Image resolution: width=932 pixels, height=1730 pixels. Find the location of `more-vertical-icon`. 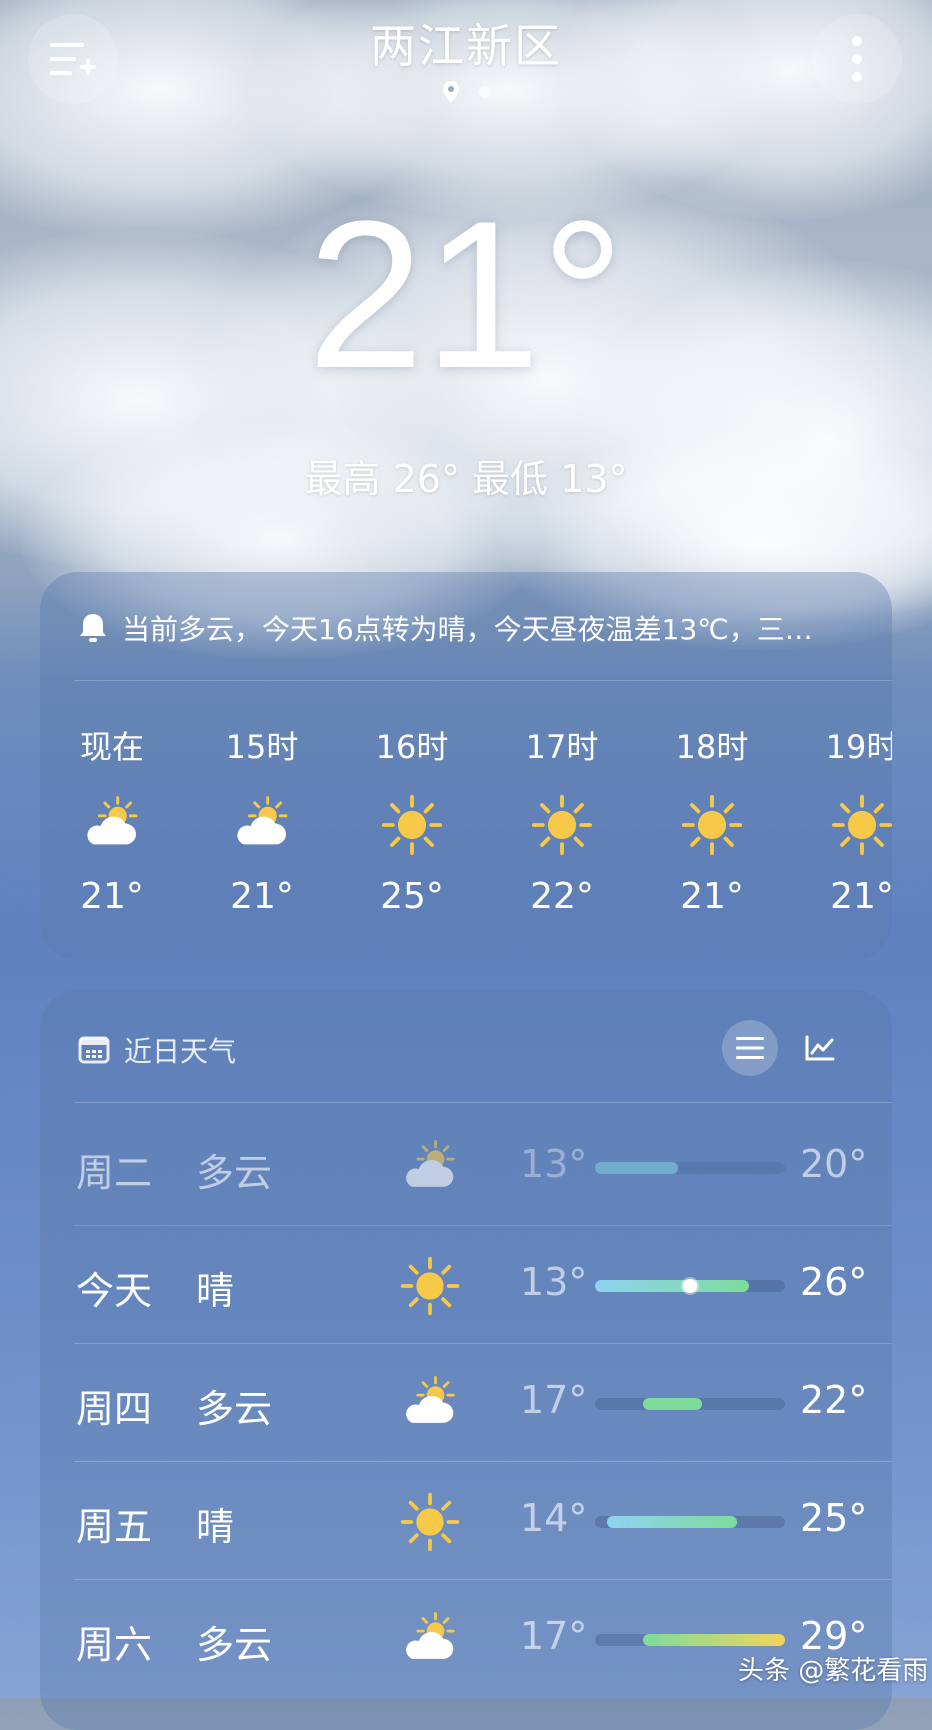

more-vertical-icon is located at coordinates (857, 59).